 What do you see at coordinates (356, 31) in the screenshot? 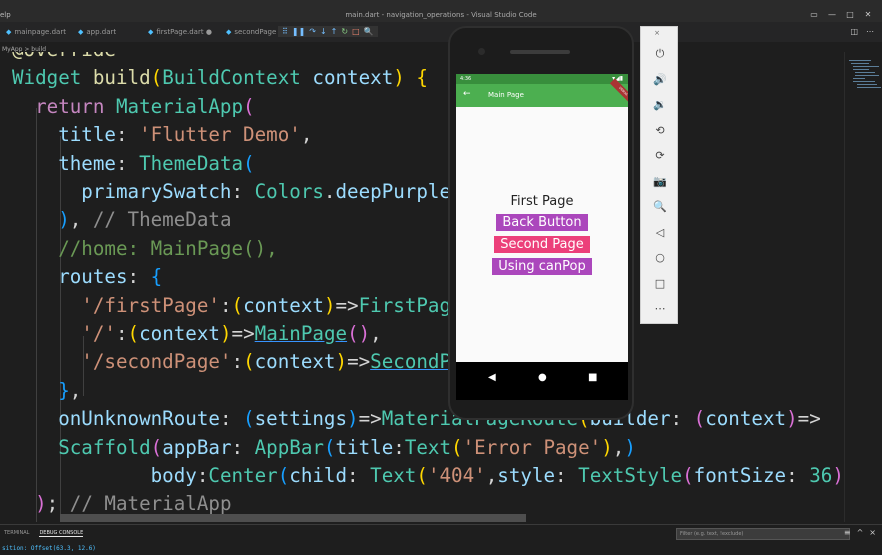
I see `stop-button: □` at bounding box center [356, 31].